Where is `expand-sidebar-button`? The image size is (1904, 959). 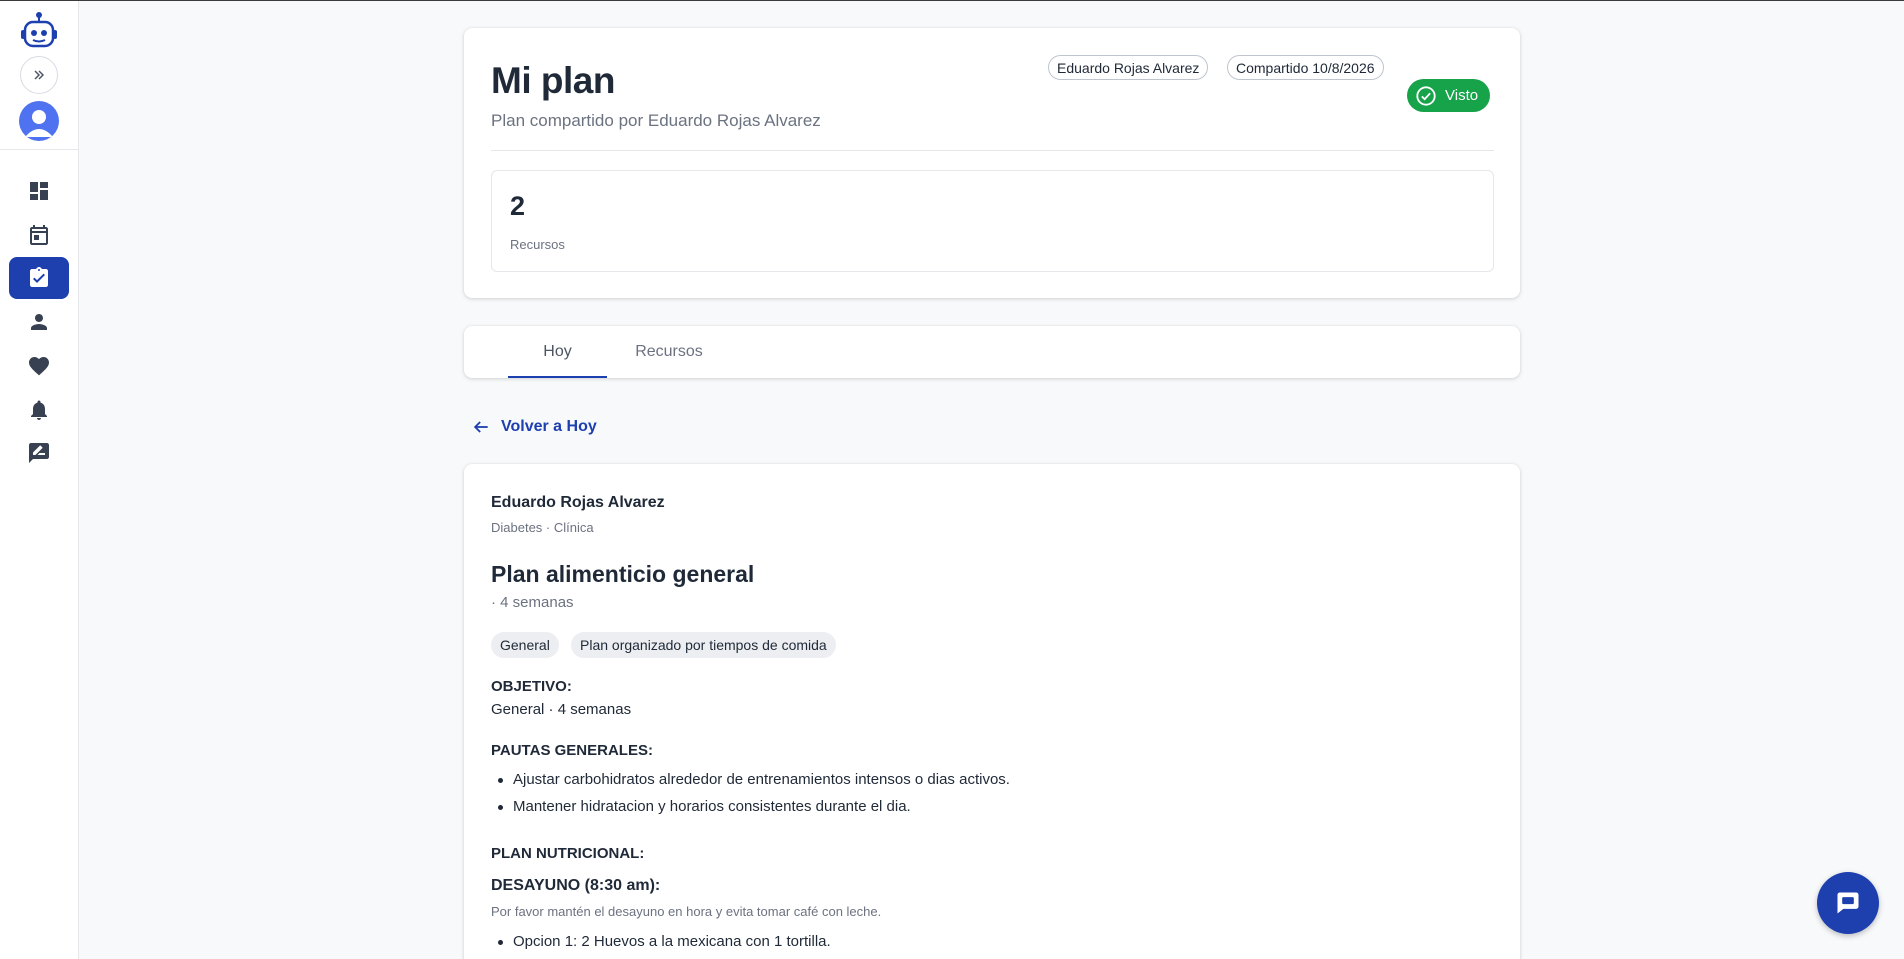
expand-sidebar-button is located at coordinates (39, 75).